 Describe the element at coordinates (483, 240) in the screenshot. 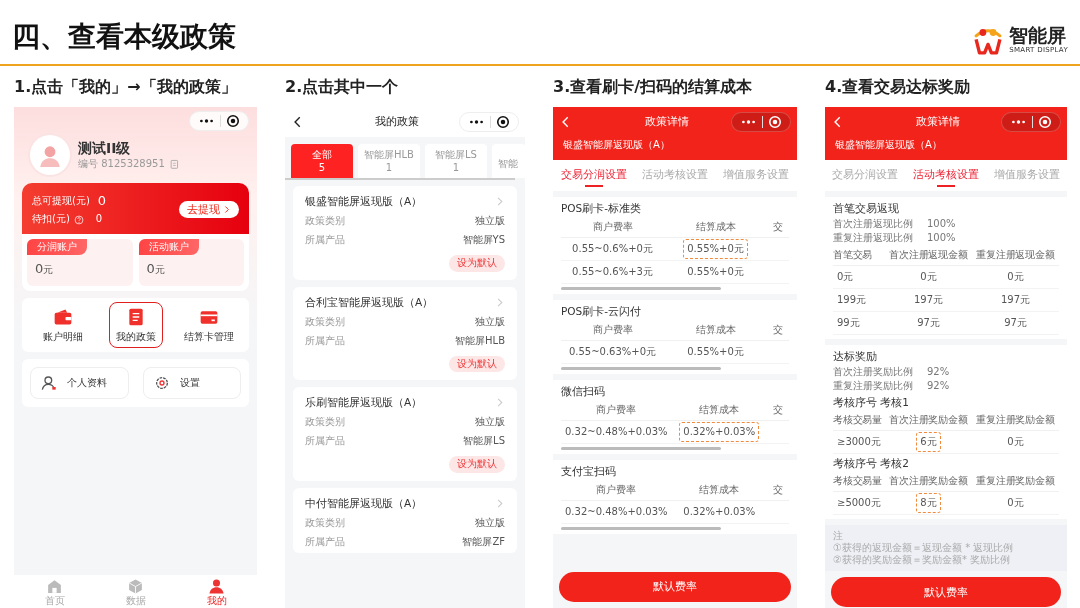

I see `field-value: 智能屏YS` at that location.